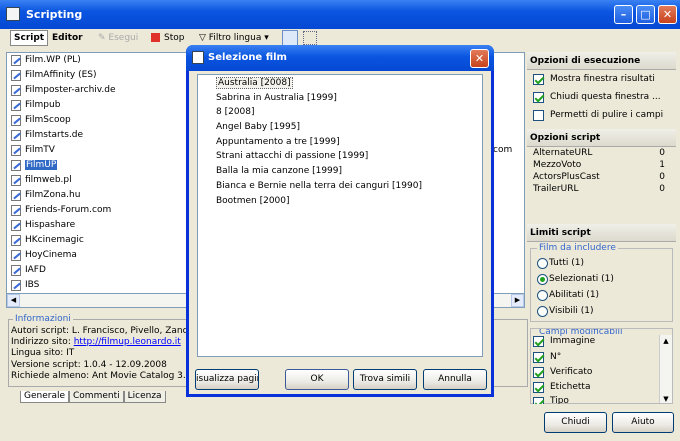 This screenshot has height=441, width=680. Describe the element at coordinates (603, 177) in the screenshot. I see `script-option-row: ActorsPlusCast 0` at that location.